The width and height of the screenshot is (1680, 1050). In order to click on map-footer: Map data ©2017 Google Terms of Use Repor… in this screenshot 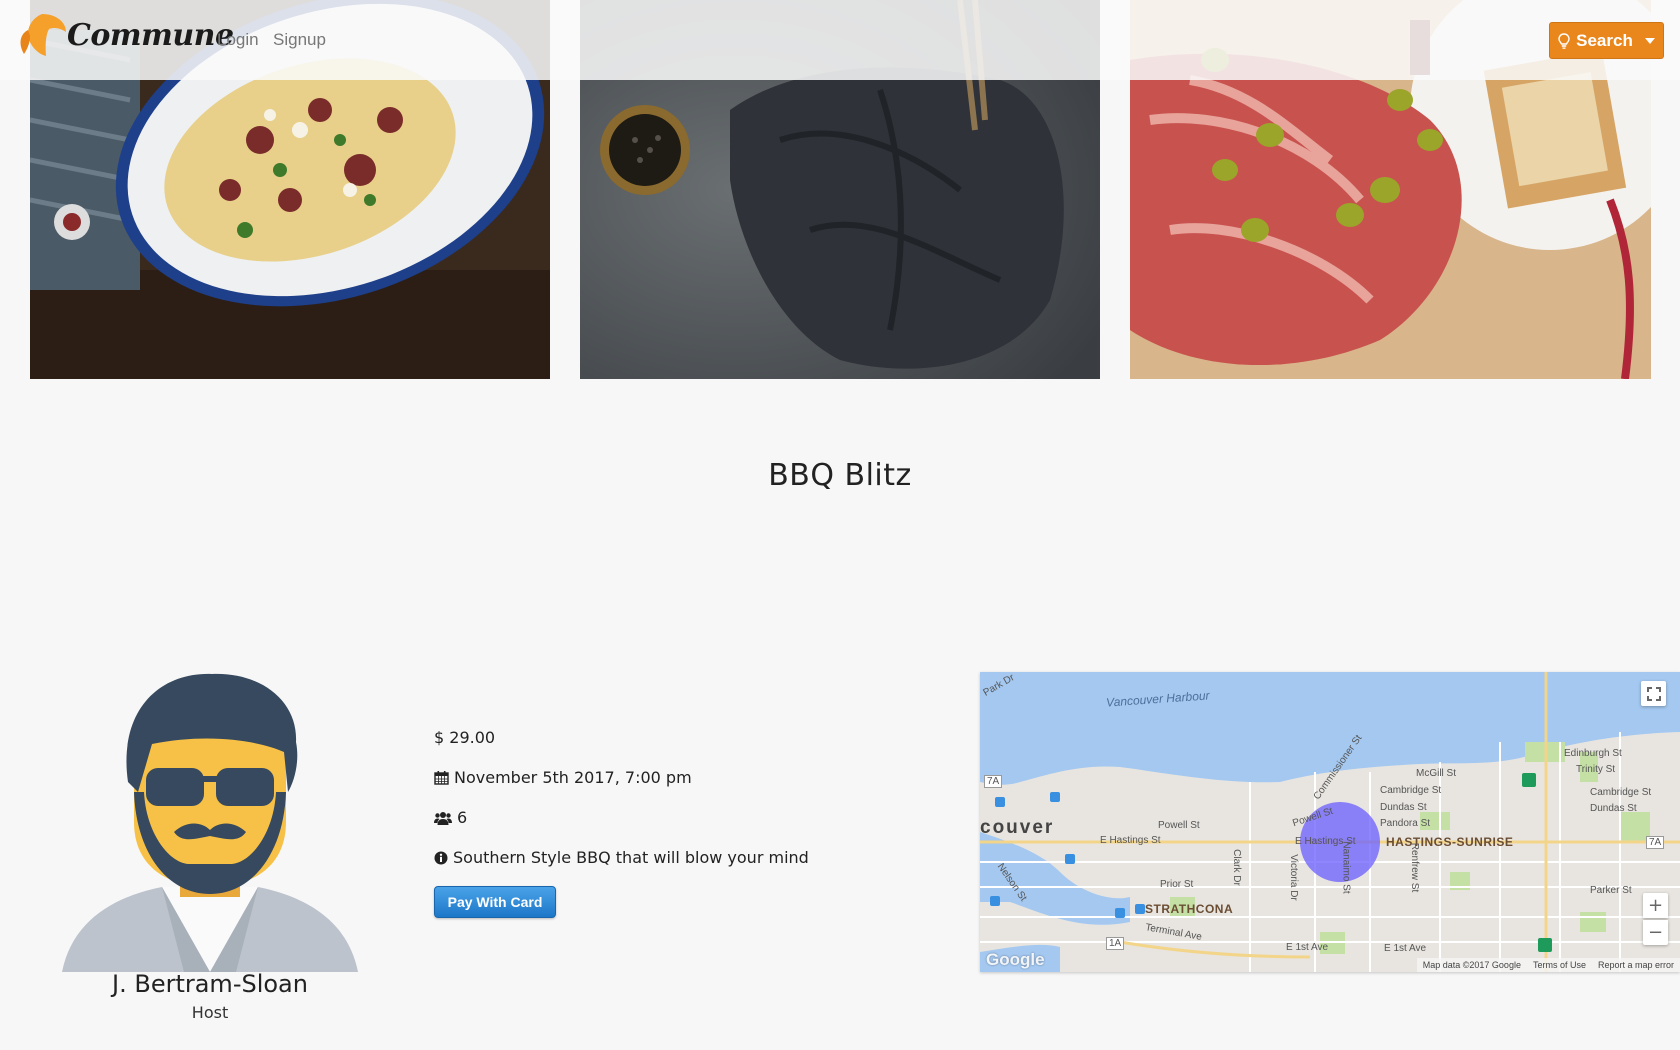, I will do `click(1548, 965)`.